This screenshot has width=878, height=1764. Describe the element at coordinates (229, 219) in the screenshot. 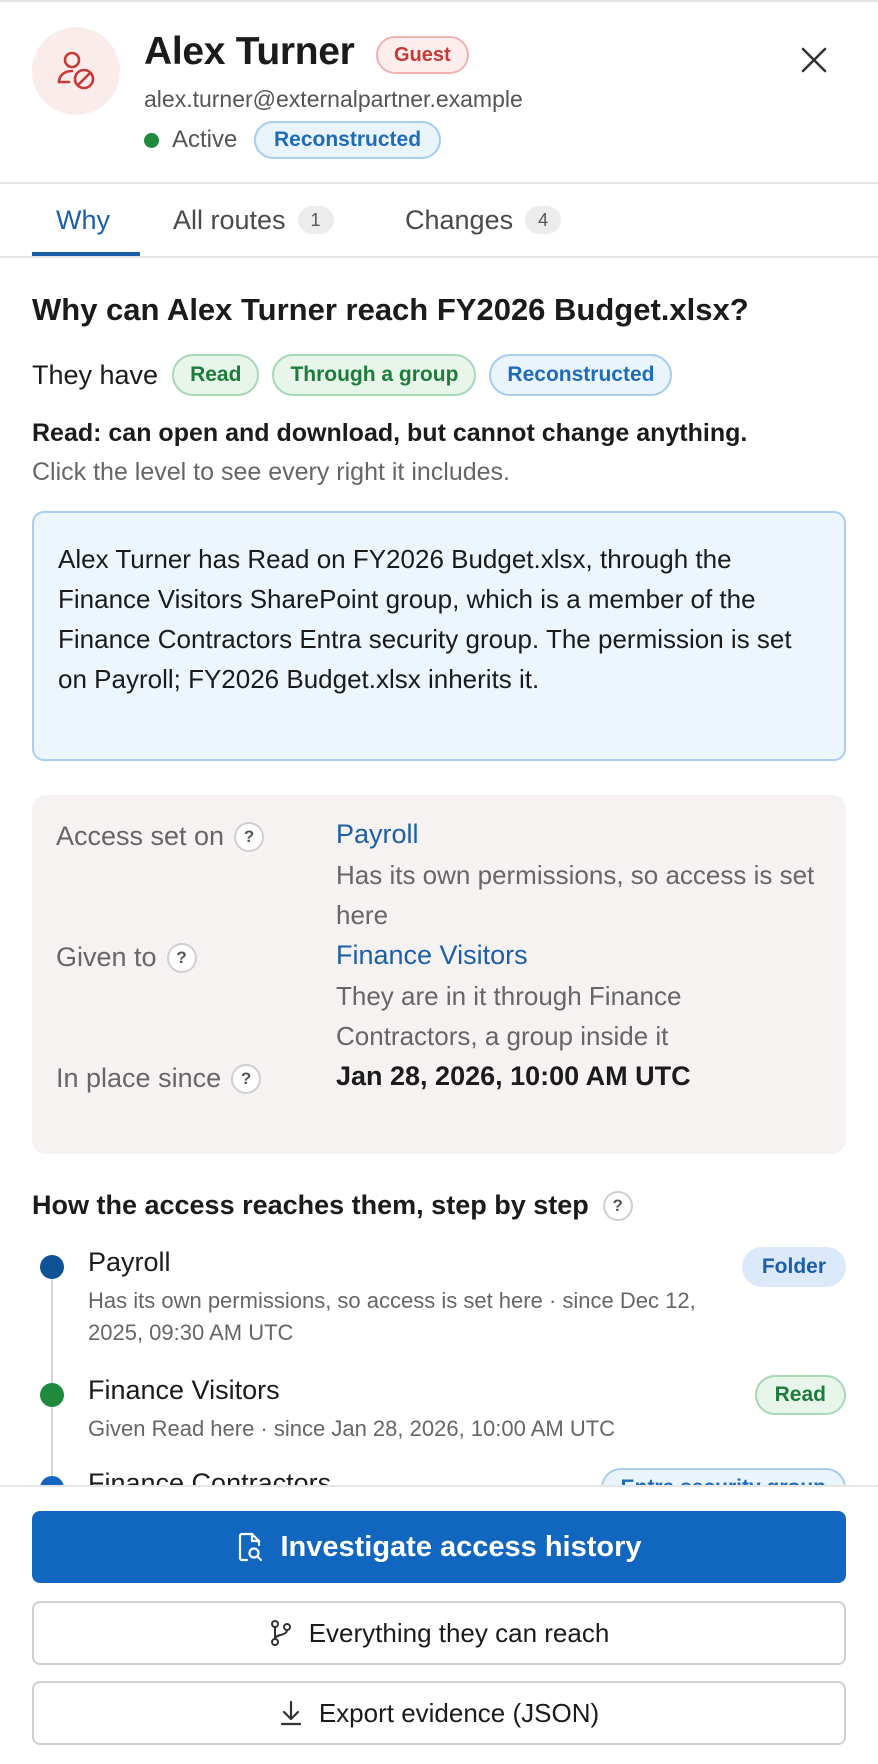

I see `tab-label: All routes` at that location.